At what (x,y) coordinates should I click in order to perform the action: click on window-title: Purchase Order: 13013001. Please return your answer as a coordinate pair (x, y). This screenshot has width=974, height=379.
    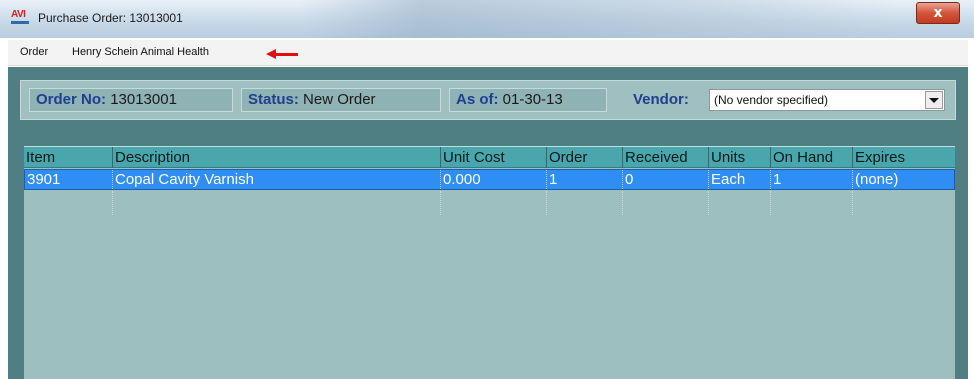
    Looking at the image, I should click on (110, 18).